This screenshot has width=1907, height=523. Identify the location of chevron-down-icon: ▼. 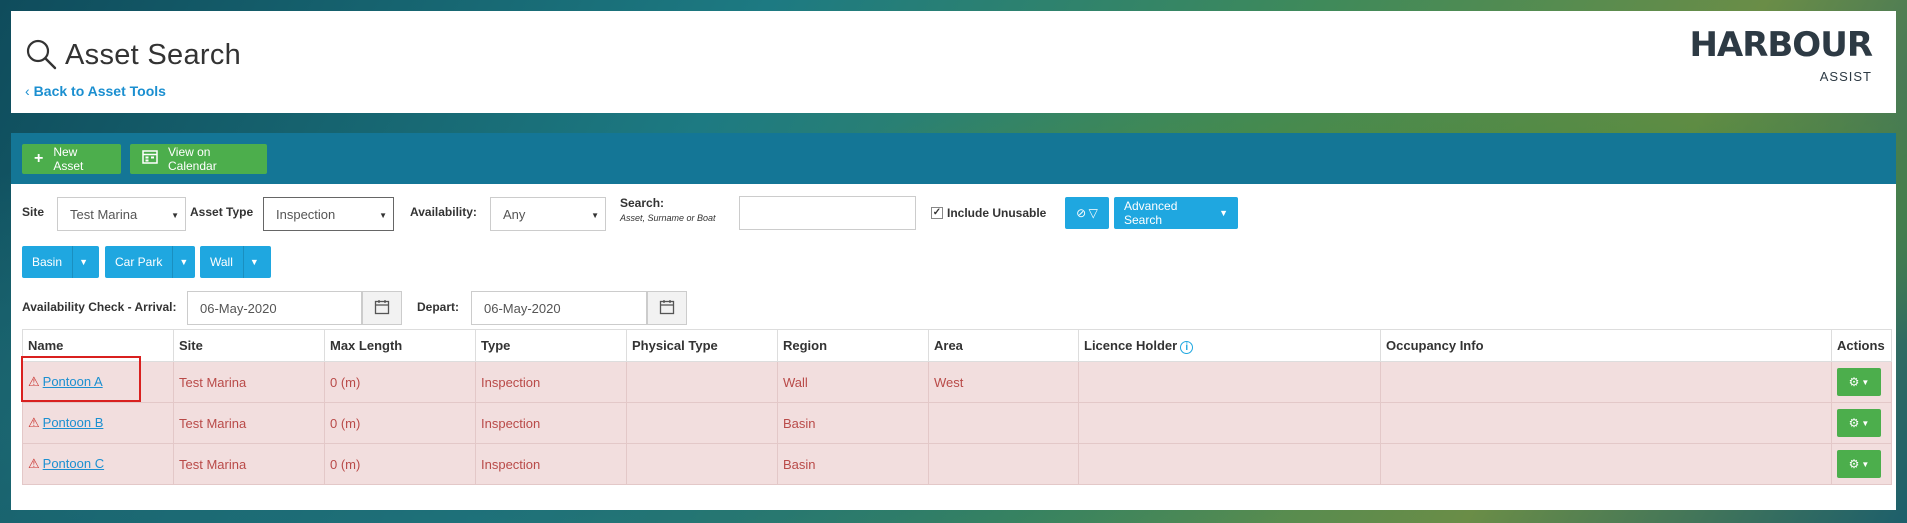
(1223, 213).